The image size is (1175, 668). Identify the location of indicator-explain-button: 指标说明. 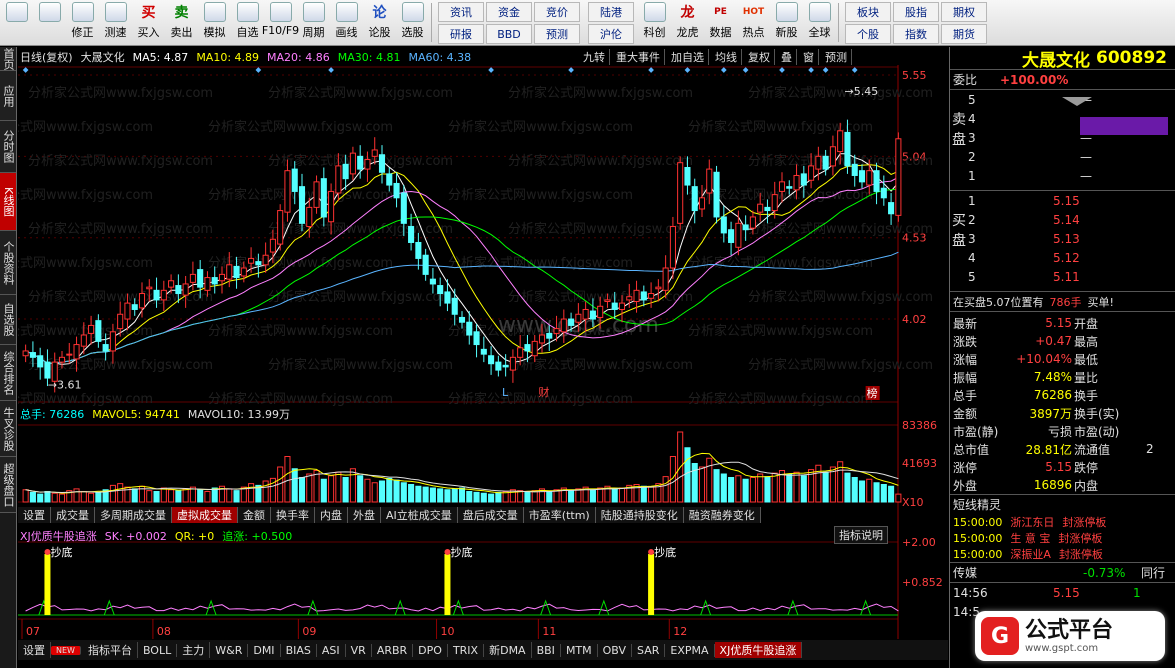
(861, 535).